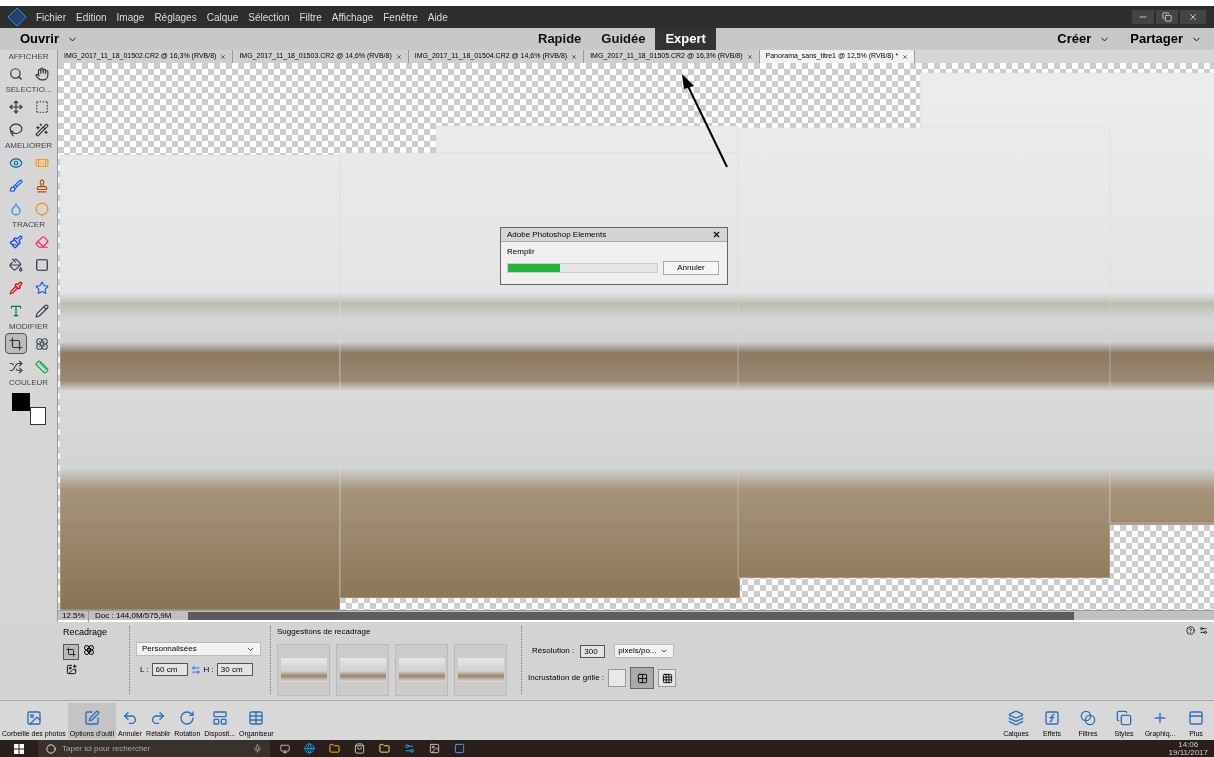  What do you see at coordinates (175, 17) in the screenshot?
I see `menu-item: Réglages` at bounding box center [175, 17].